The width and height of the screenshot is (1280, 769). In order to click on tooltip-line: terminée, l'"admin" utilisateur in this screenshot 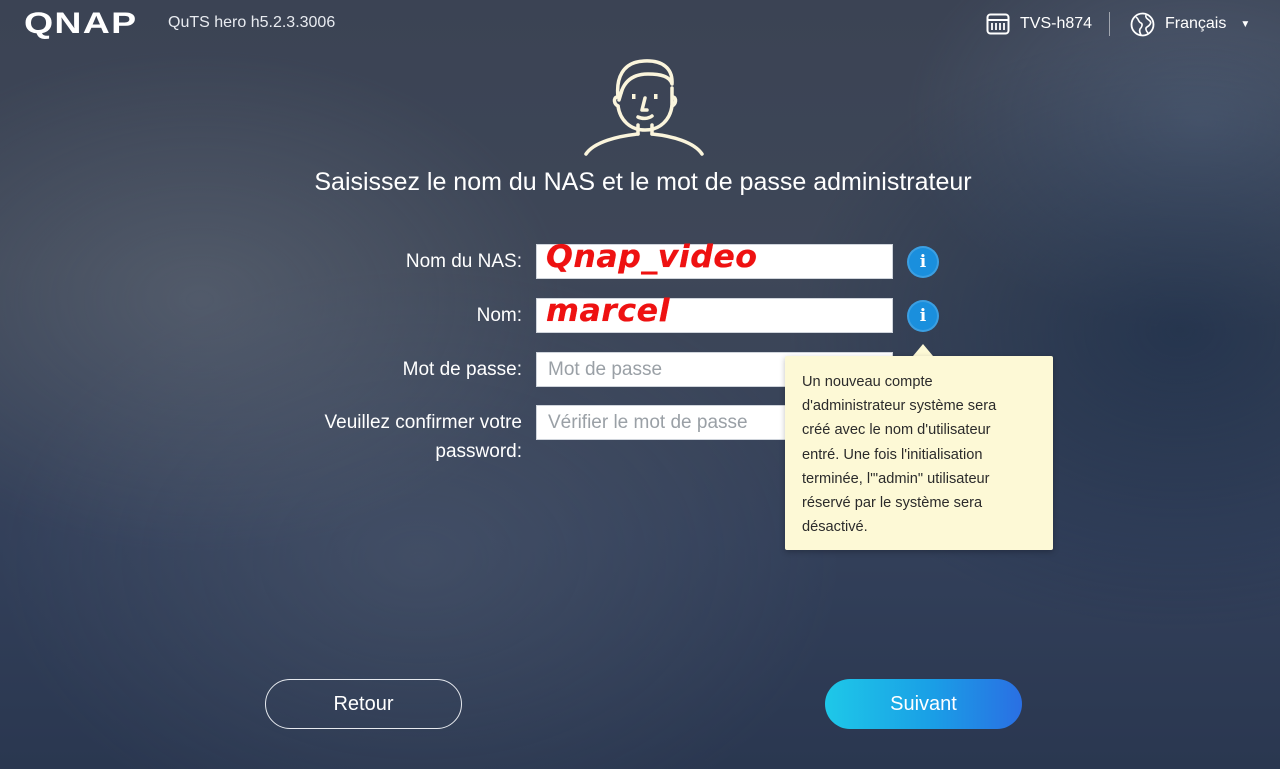, I will do `click(896, 478)`.